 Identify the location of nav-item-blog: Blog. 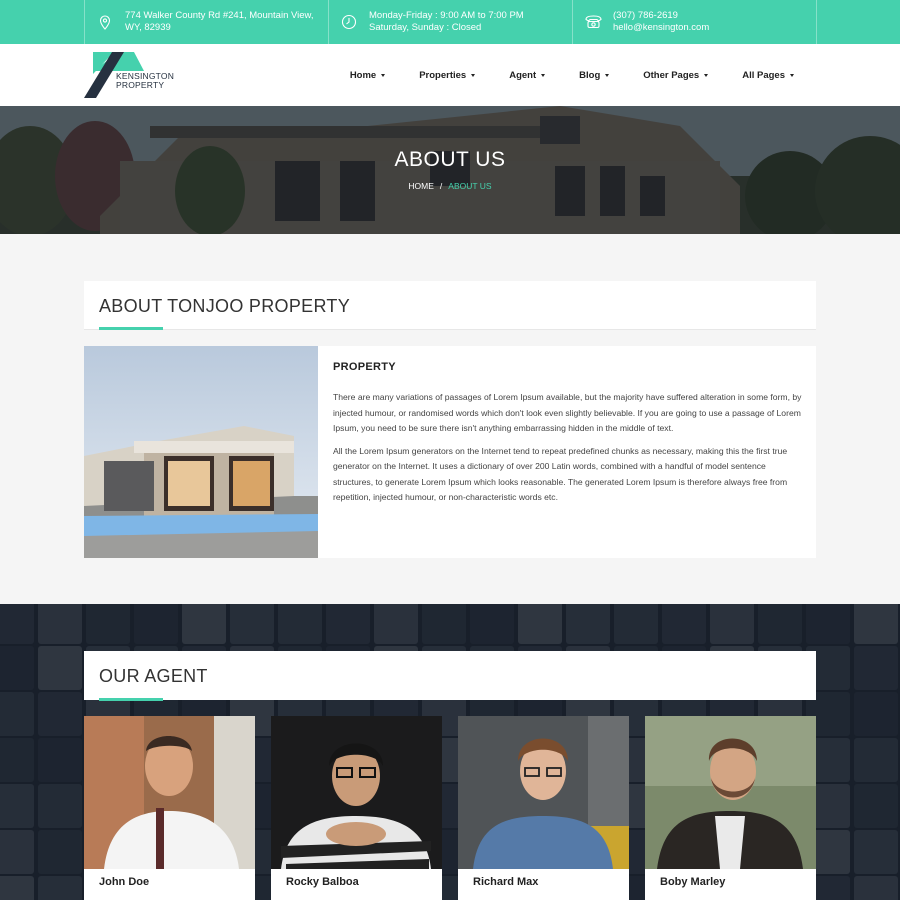
(594, 75).